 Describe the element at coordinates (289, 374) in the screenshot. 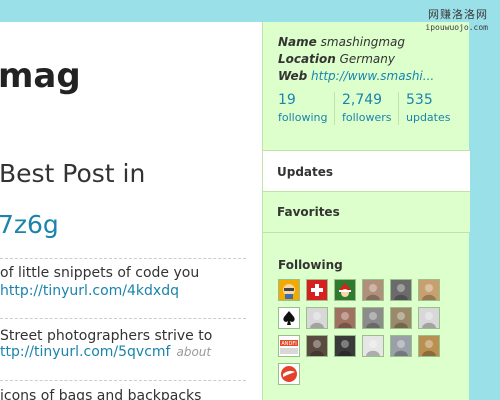

I see `avatar-red-logo-icon` at that location.